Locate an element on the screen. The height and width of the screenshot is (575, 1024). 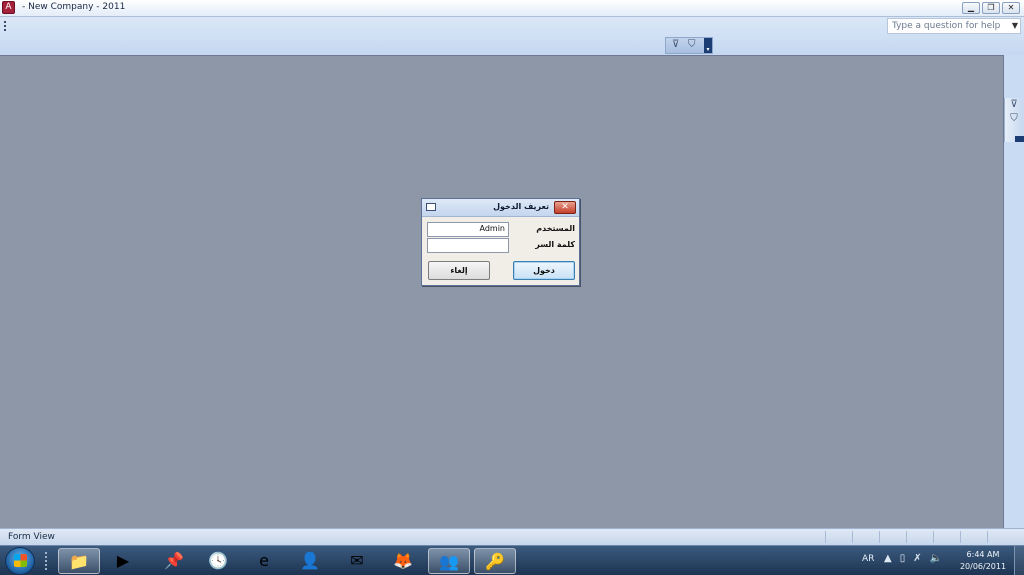
dialog-title-bar: تعريف الدخول ✕ is located at coordinates (500, 208).